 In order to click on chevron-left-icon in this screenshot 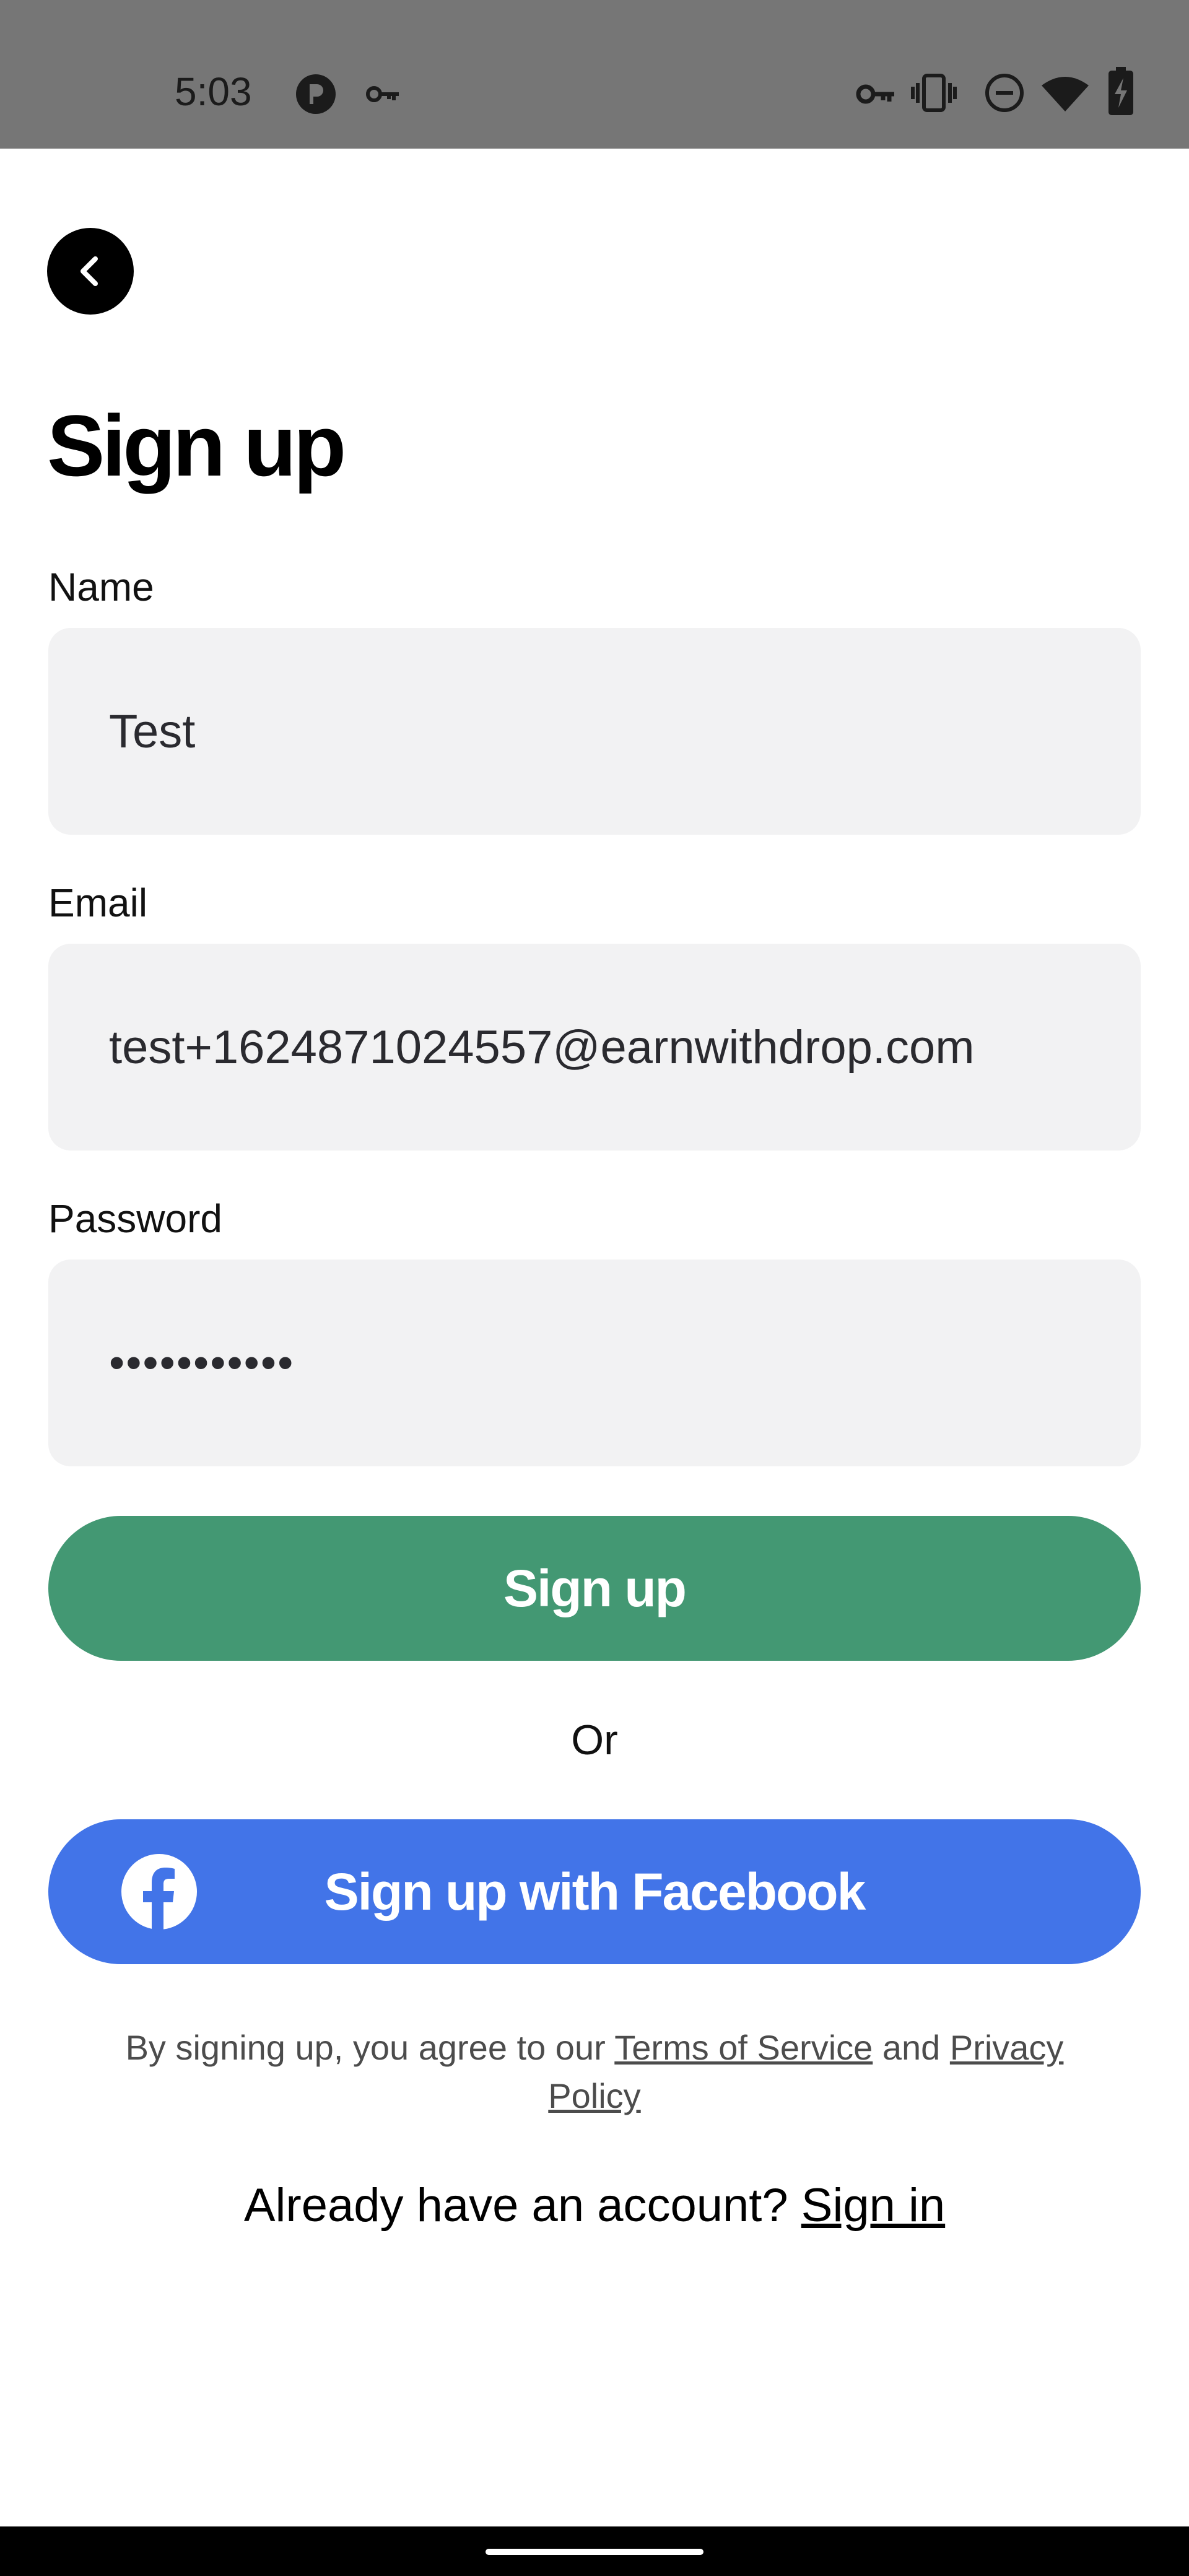, I will do `click(89, 271)`.